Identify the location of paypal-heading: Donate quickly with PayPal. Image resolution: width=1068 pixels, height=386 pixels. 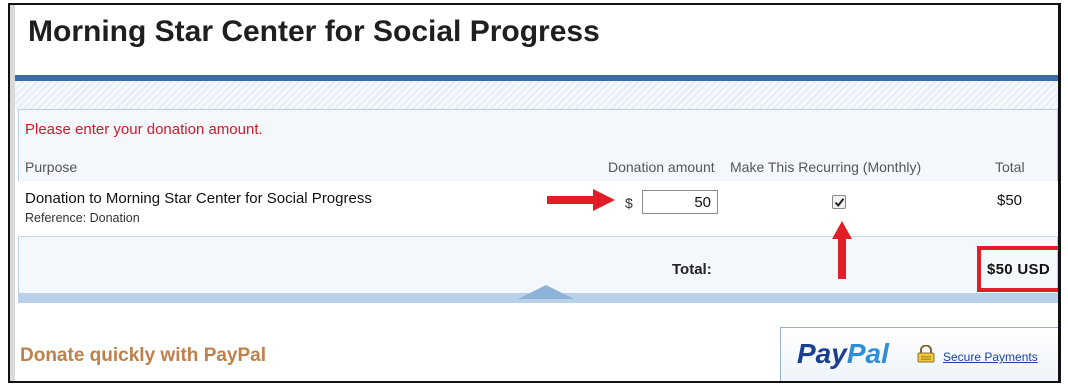
(143, 355).